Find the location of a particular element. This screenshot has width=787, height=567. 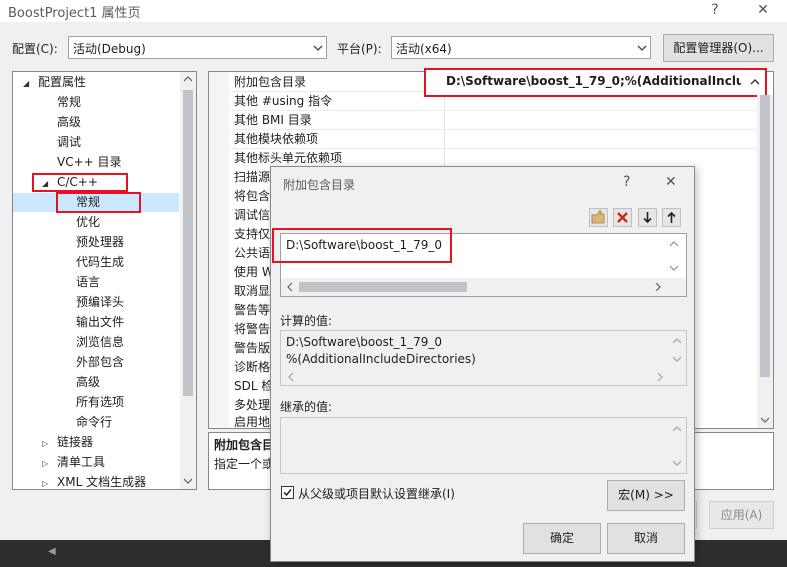

window-title: BoostProject1 属性页 is located at coordinates (74, 13).